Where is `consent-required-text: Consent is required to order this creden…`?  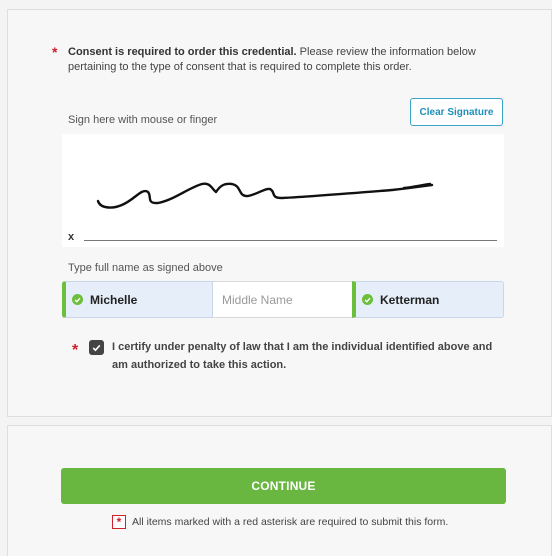
consent-required-text: Consent is required to order this creden… is located at coordinates (182, 52).